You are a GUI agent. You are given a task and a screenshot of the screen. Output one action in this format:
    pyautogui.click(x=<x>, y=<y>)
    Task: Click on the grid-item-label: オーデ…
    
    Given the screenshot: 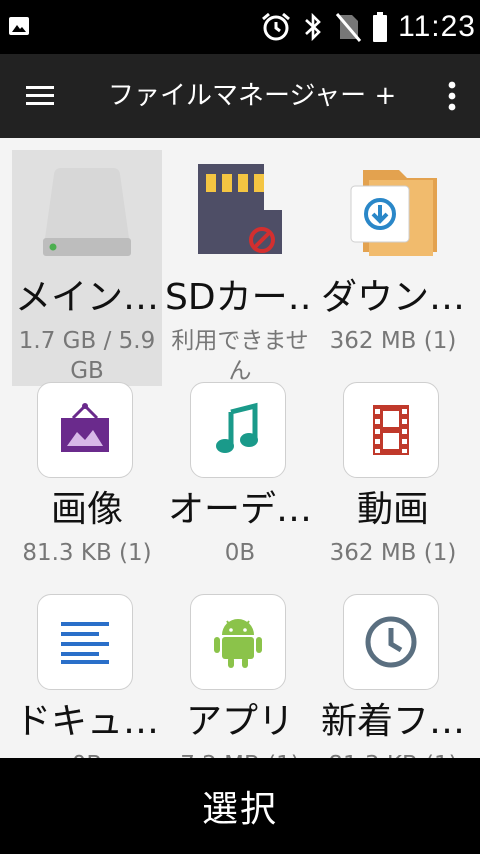 What is the action you would take?
    pyautogui.click(x=239, y=510)
    